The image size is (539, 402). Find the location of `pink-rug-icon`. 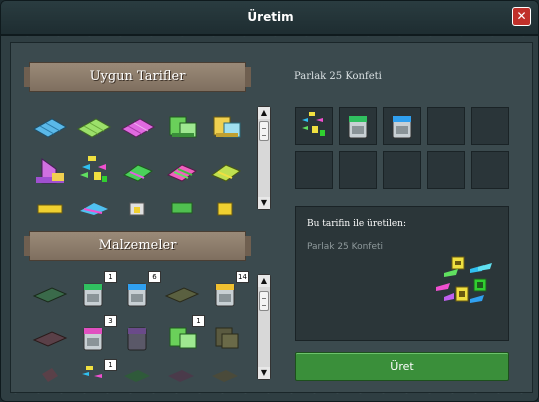

pink-rug-icon is located at coordinates (50, 382).